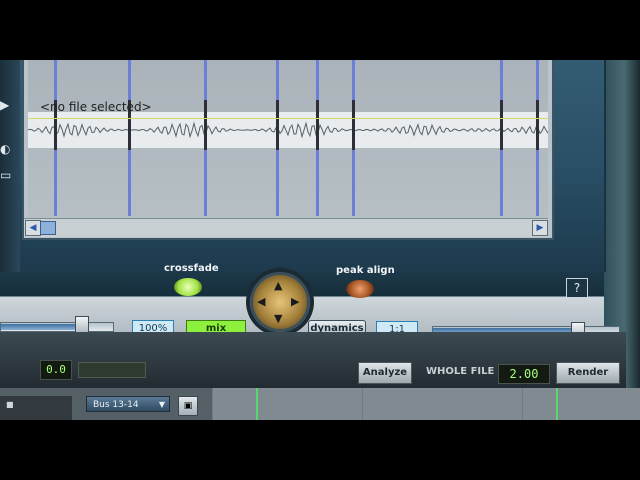  Describe the element at coordinates (5, 175) in the screenshot. I see `file-icon: ▭` at that location.